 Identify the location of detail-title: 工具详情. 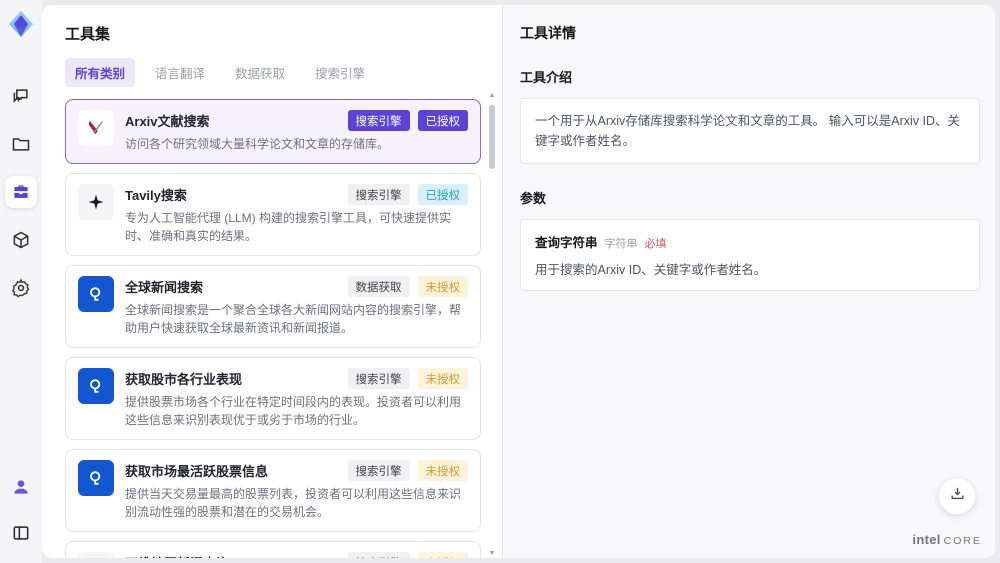
(548, 33).